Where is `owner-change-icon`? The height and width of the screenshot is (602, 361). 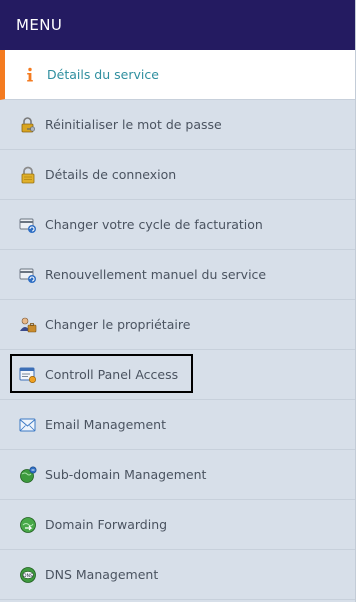 owner-change-icon is located at coordinates (28, 325).